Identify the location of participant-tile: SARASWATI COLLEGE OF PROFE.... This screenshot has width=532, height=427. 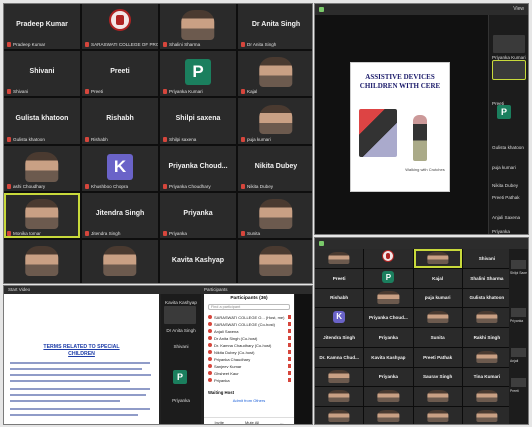
(120, 27).